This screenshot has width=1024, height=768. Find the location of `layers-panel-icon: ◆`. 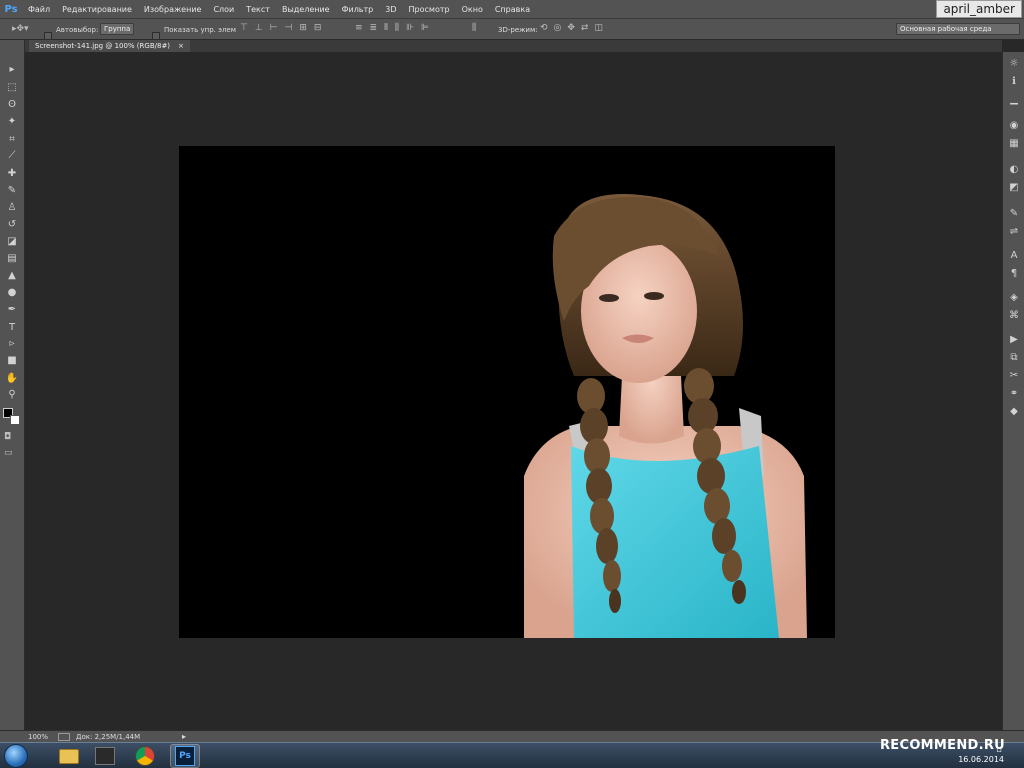

layers-panel-icon: ◆ is located at coordinates (1014, 411).